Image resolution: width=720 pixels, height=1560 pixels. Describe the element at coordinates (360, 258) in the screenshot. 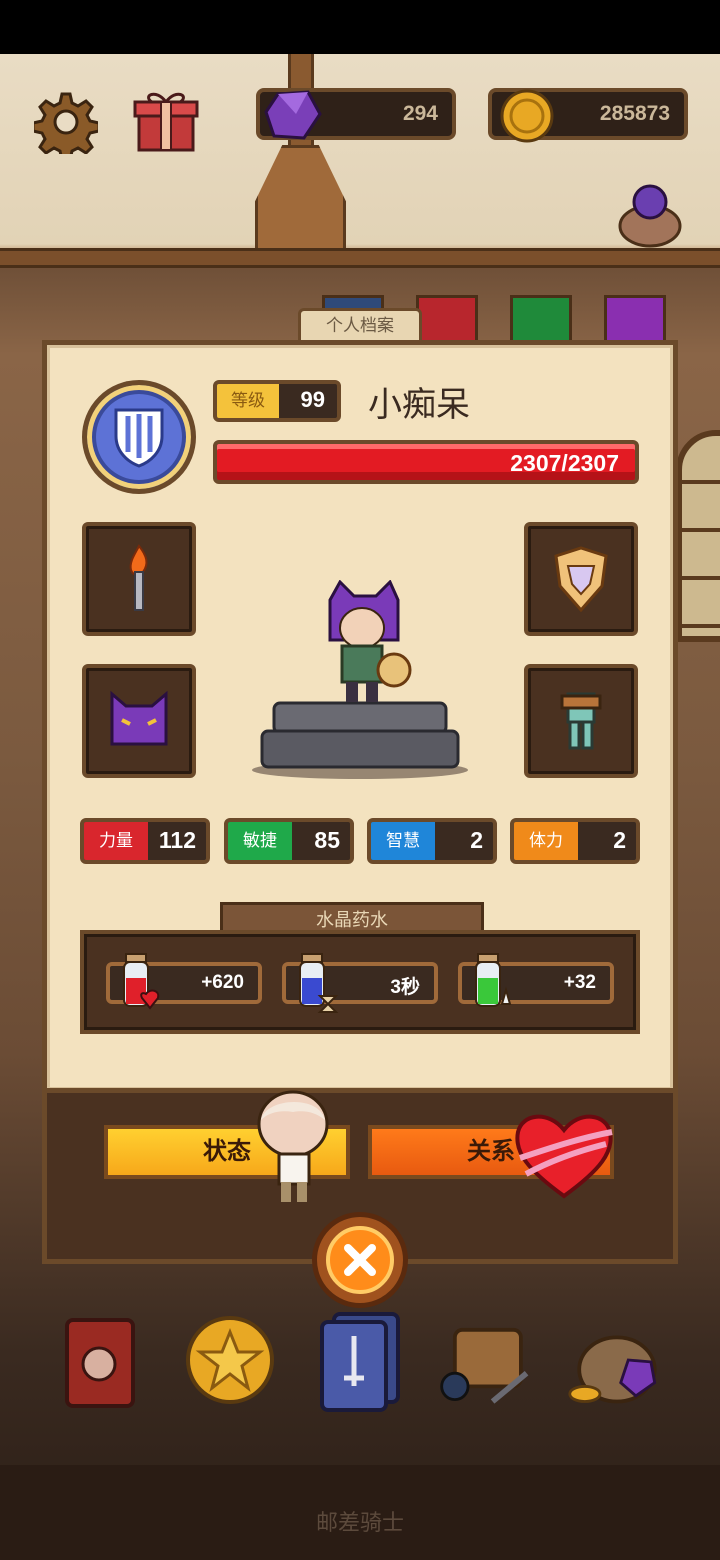

I see `wooden-shelf` at that location.